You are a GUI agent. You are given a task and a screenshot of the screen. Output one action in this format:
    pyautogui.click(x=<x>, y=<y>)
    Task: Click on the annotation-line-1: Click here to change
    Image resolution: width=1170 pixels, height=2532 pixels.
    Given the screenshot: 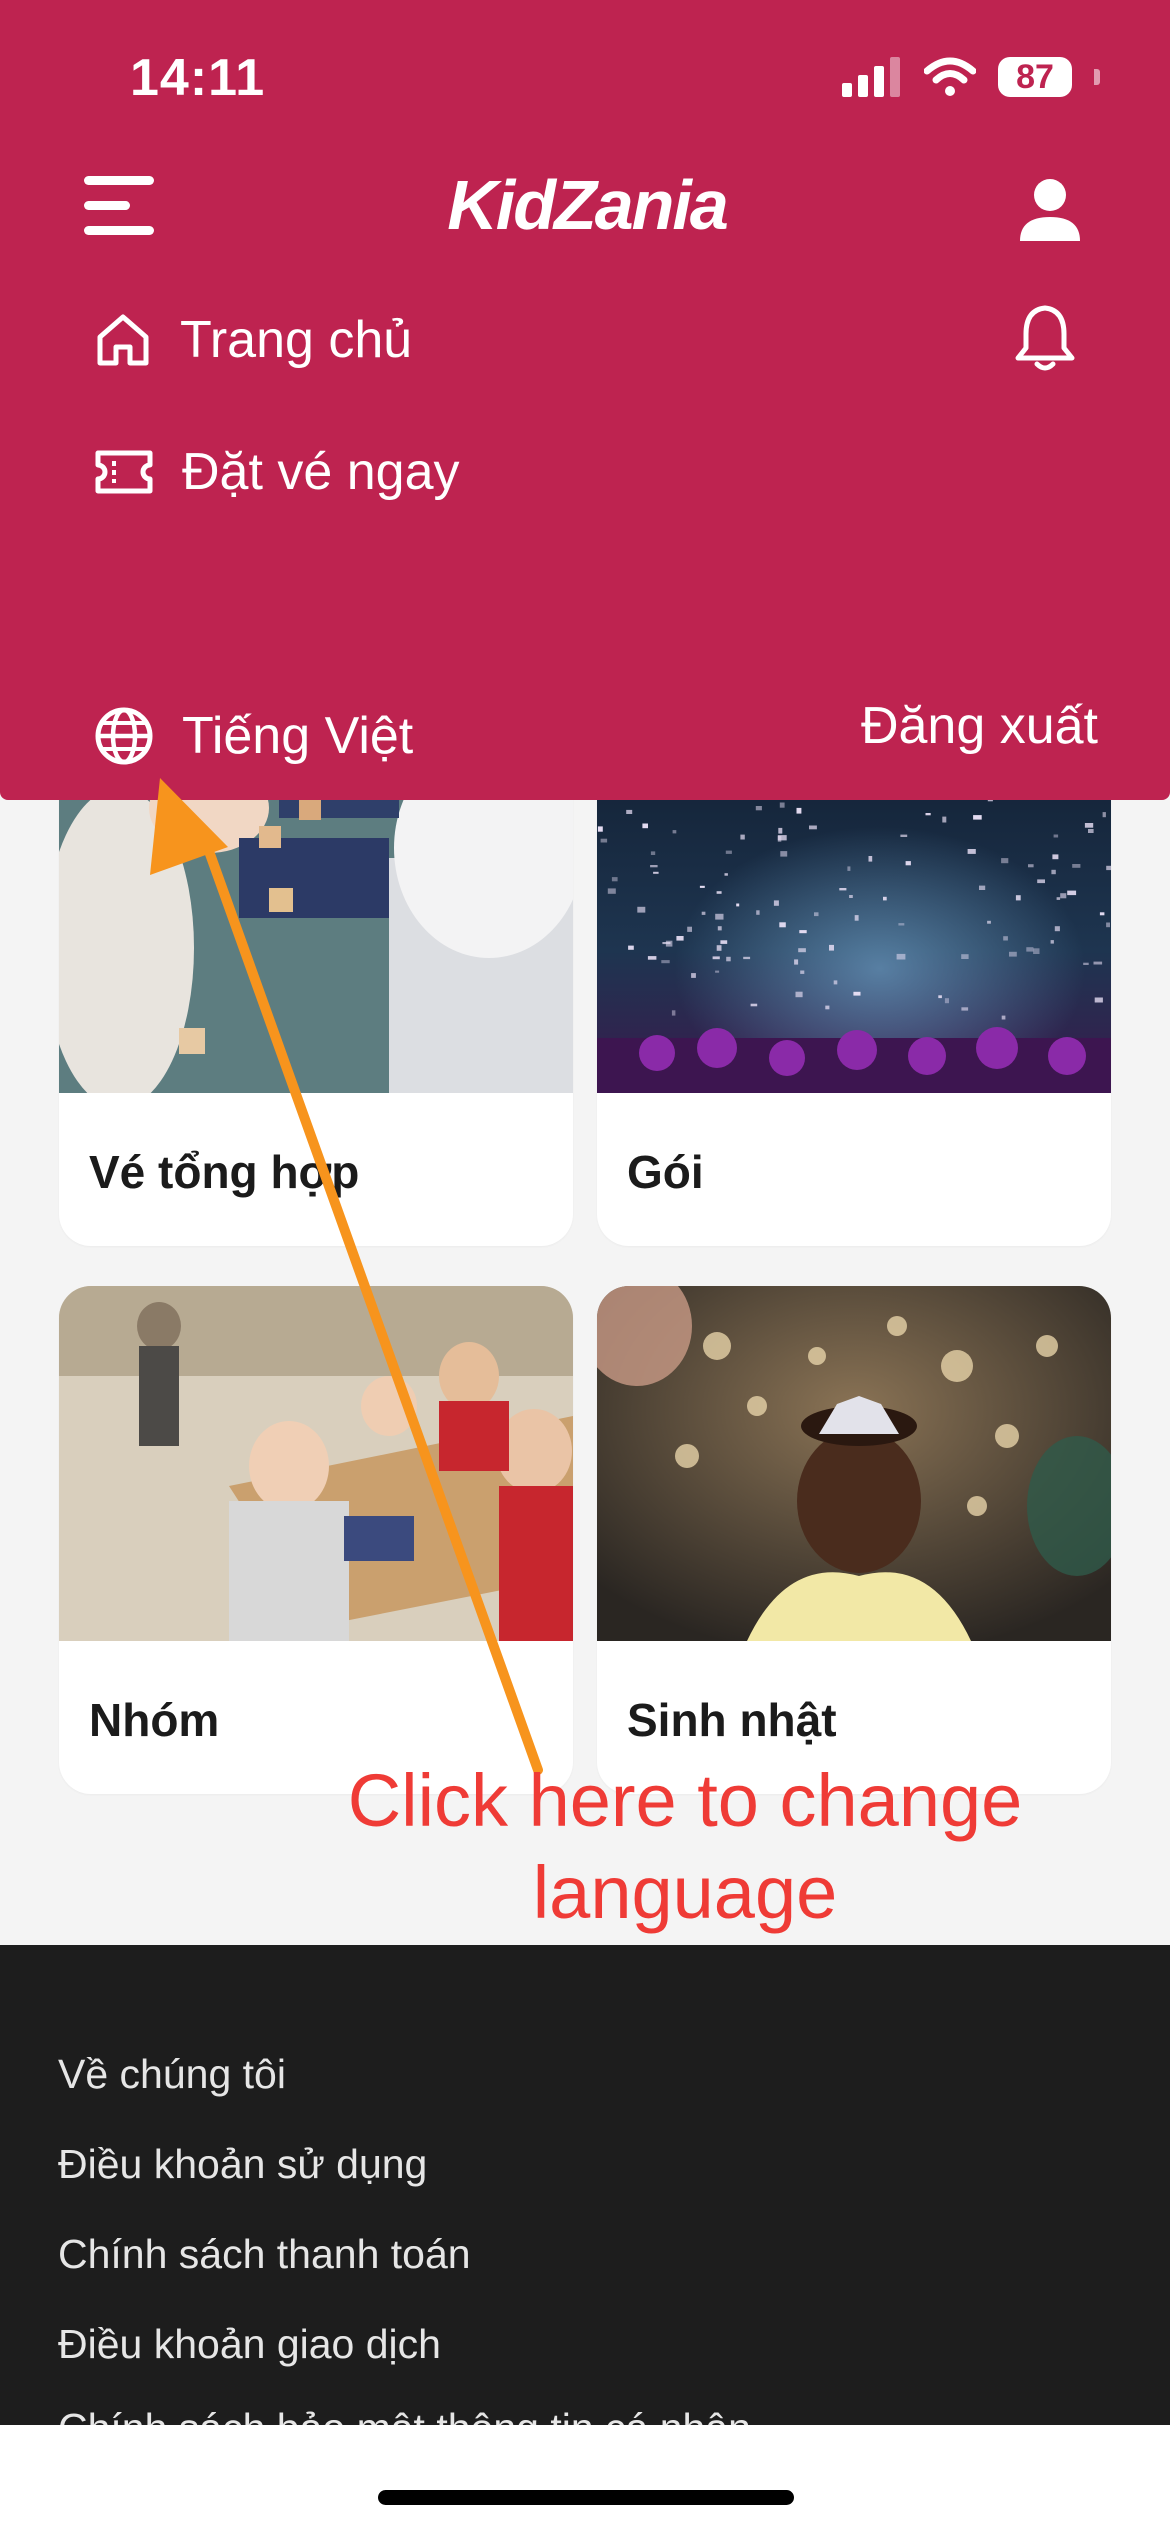 What is the action you would take?
    pyautogui.click(x=685, y=1800)
    